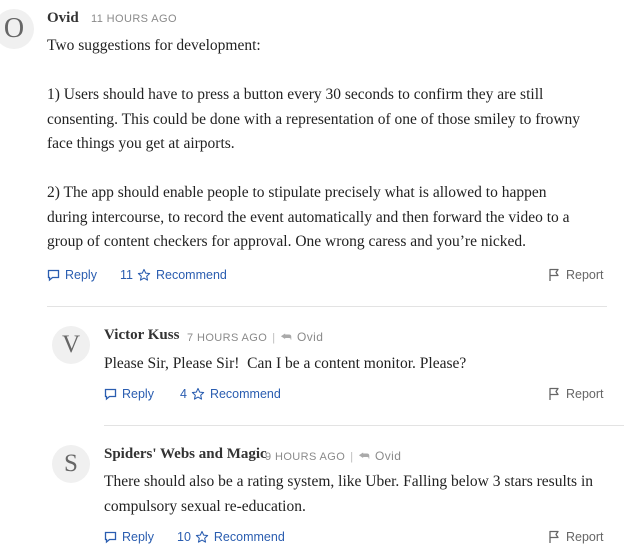  What do you see at coordinates (126, 275) in the screenshot?
I see `recommend-count: 11` at bounding box center [126, 275].